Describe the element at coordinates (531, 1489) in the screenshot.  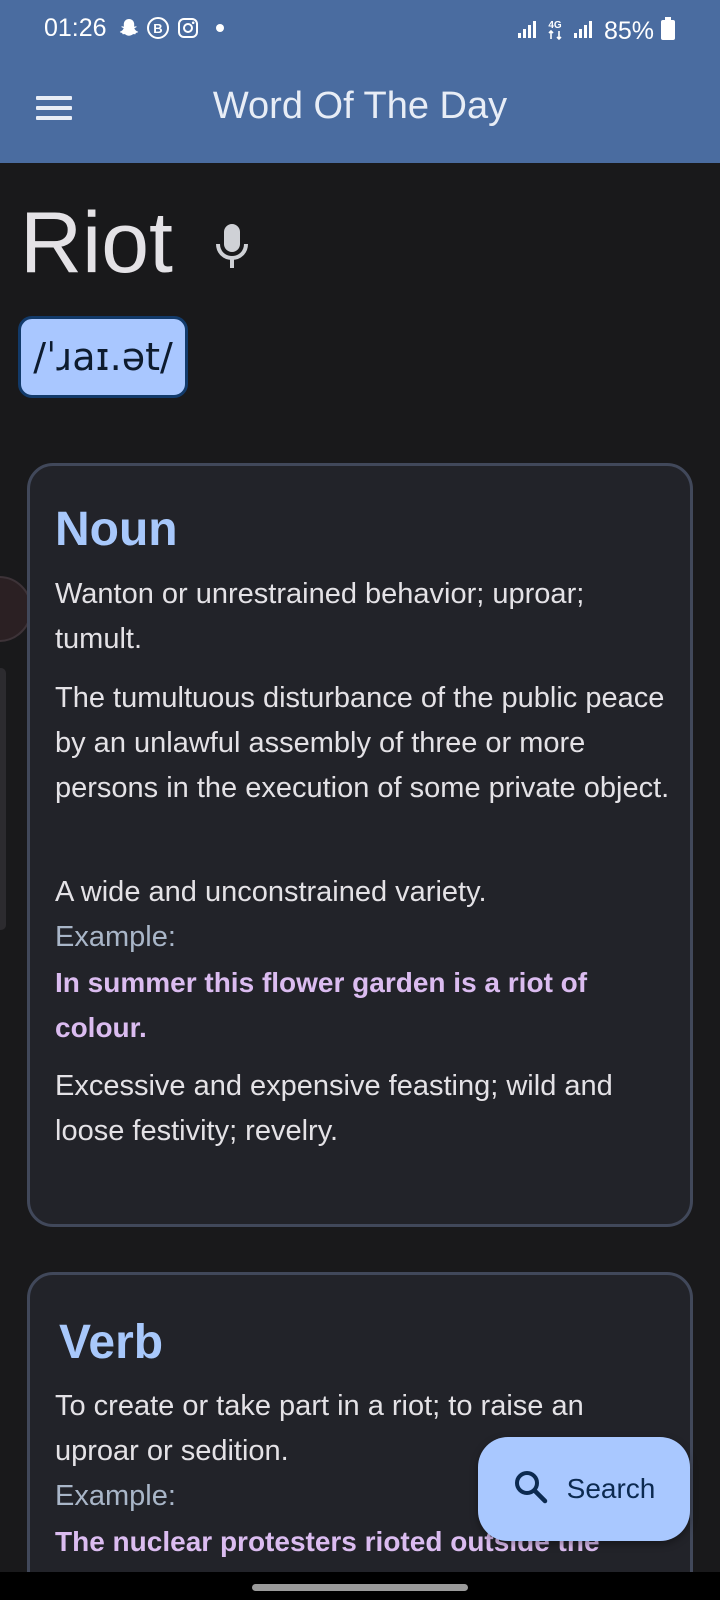
I see `search-icon` at that location.